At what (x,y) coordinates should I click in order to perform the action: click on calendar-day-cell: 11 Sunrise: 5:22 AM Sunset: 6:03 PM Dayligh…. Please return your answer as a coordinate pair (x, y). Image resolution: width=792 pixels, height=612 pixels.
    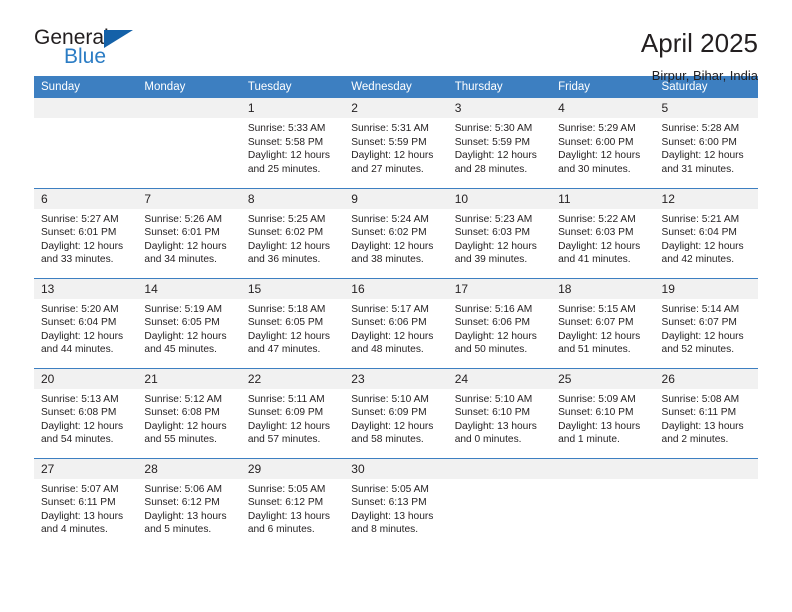
    Looking at the image, I should click on (603, 232).